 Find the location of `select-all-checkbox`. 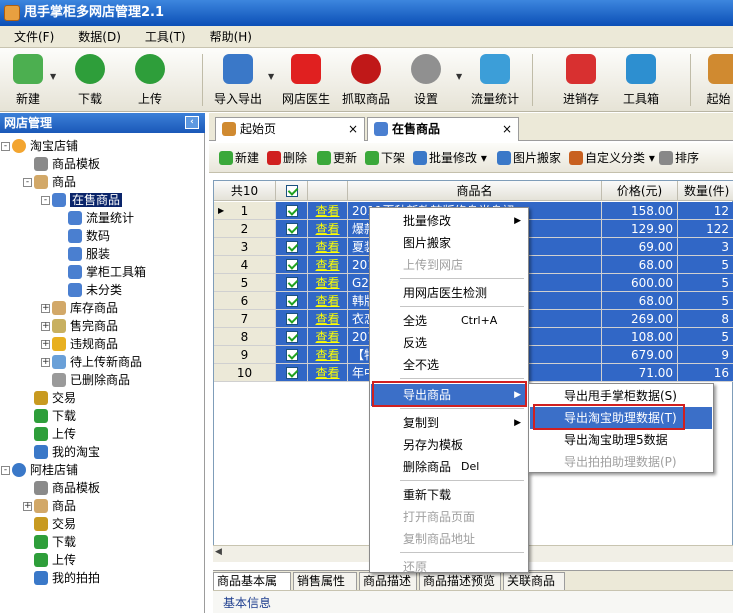

select-all-checkbox is located at coordinates (291, 191).